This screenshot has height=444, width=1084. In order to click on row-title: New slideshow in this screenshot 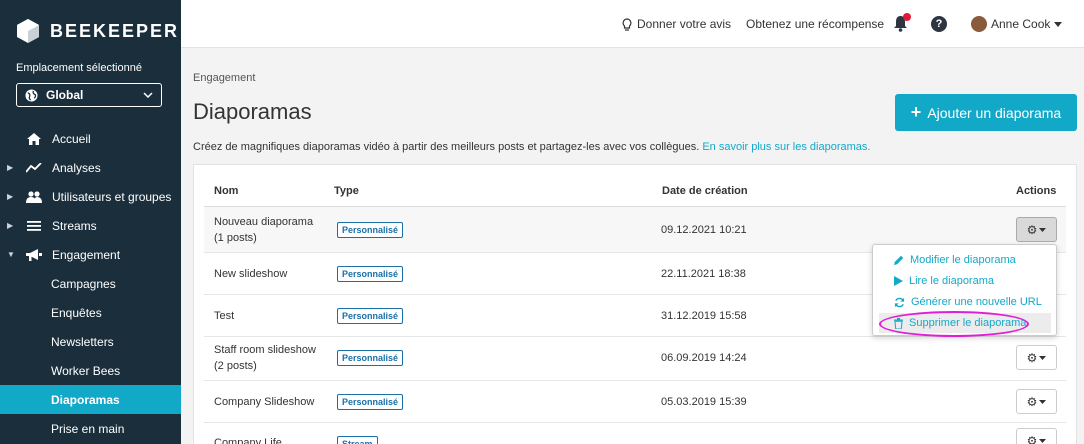, I will do `click(251, 274)`.